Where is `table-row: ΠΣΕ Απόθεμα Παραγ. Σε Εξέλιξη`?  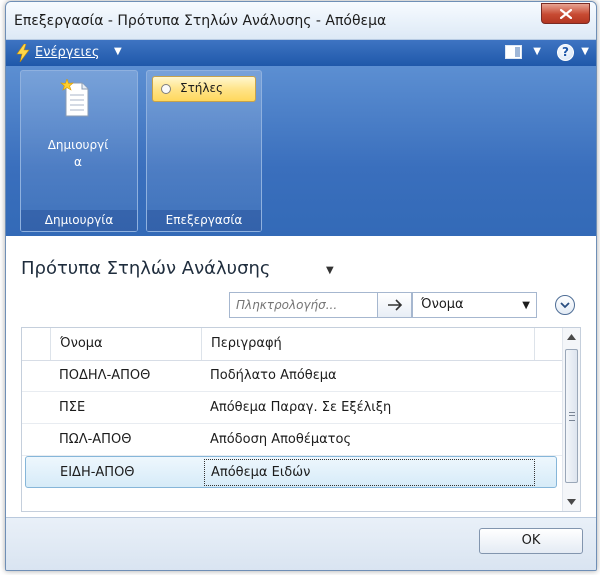
table-row: ΠΣΕ Απόθεμα Παραγ. Σε Εξέλιξη is located at coordinates (292, 408).